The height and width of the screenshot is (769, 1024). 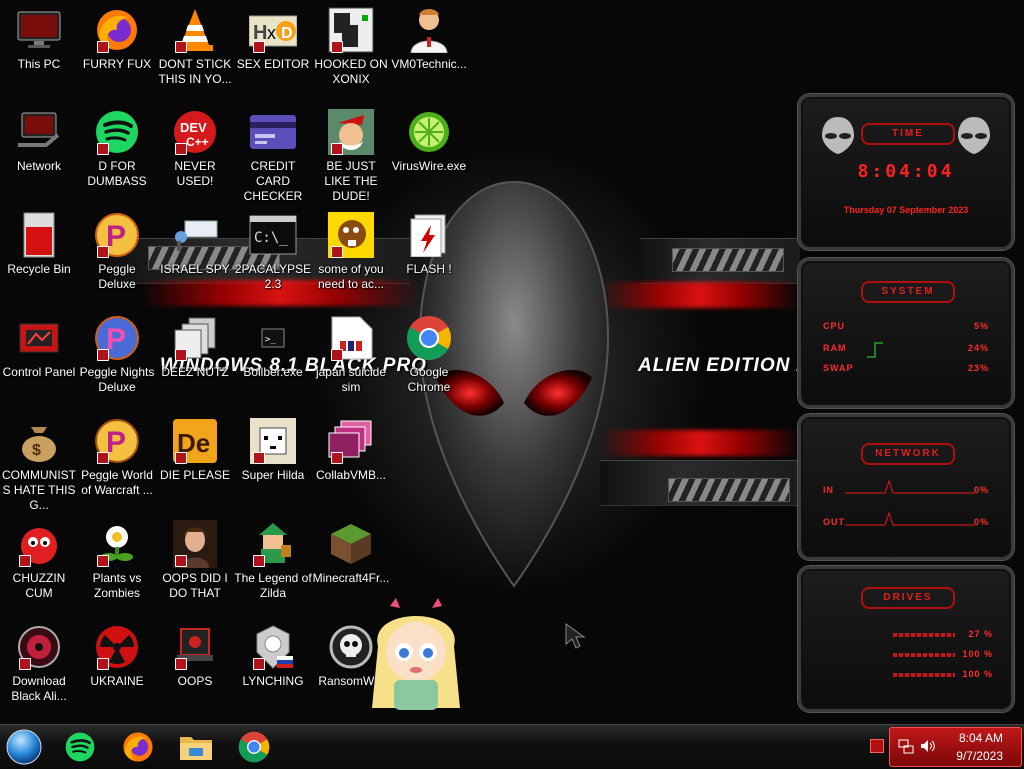 I want to click on drive-1-bar, so click(x=924, y=635).